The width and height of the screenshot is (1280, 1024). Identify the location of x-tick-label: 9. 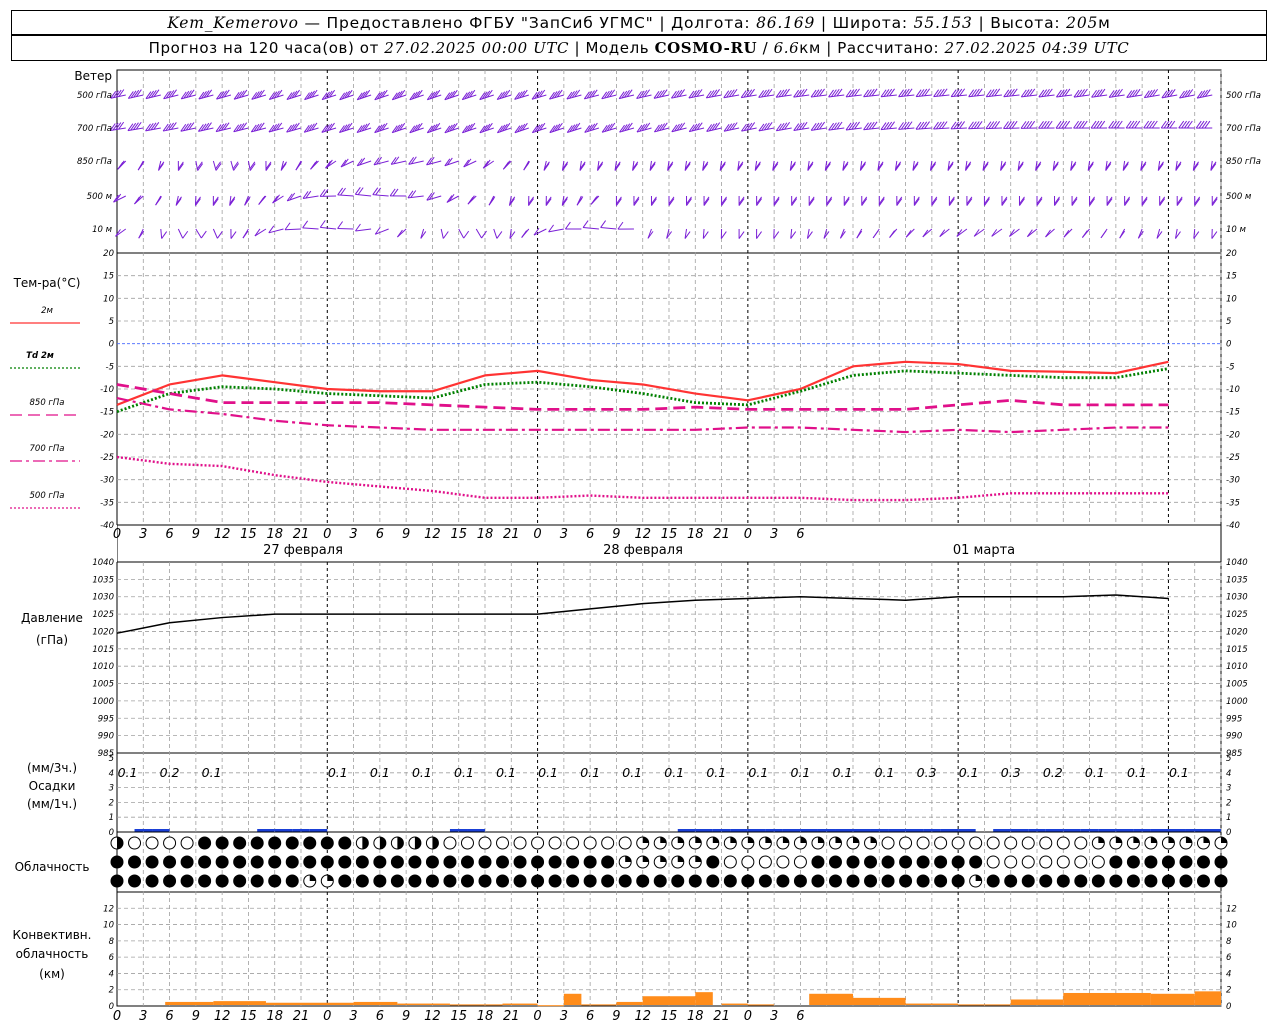
(196, 534).